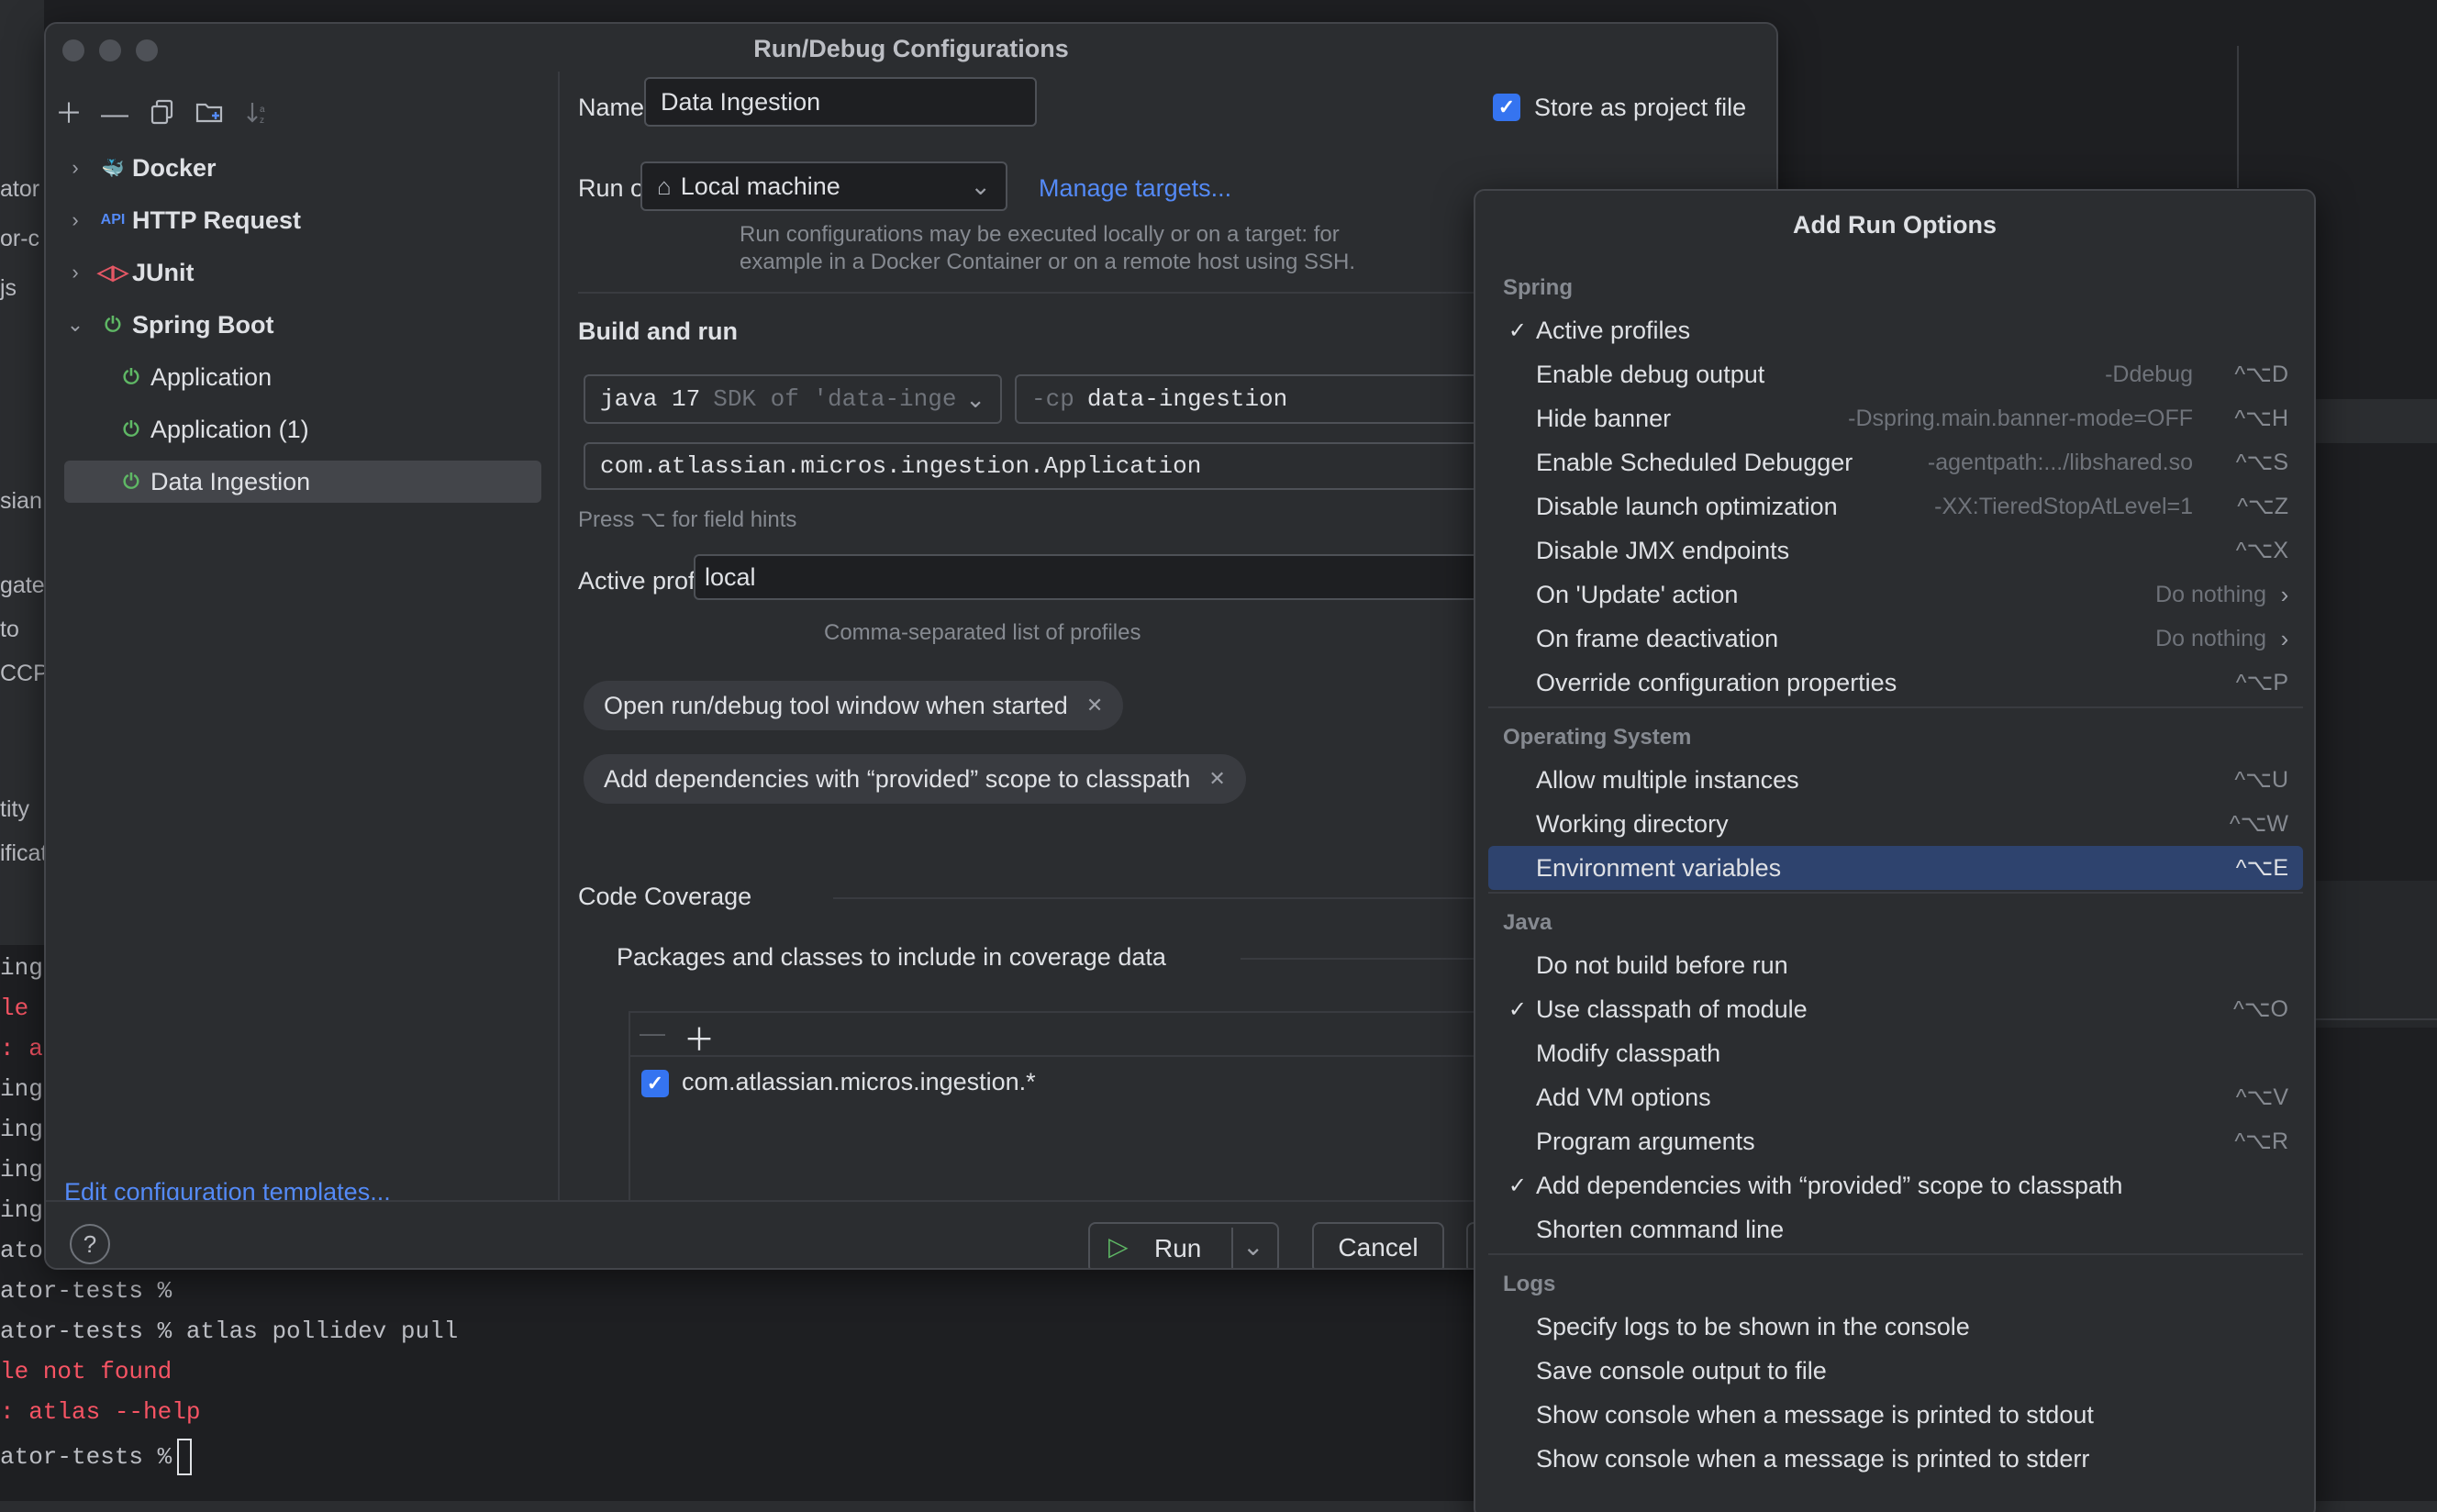  Describe the element at coordinates (1895, 1009) in the screenshot. I see `option-use-classpath-of-module: ✓ Use classpath of module ^⌥O` at that location.